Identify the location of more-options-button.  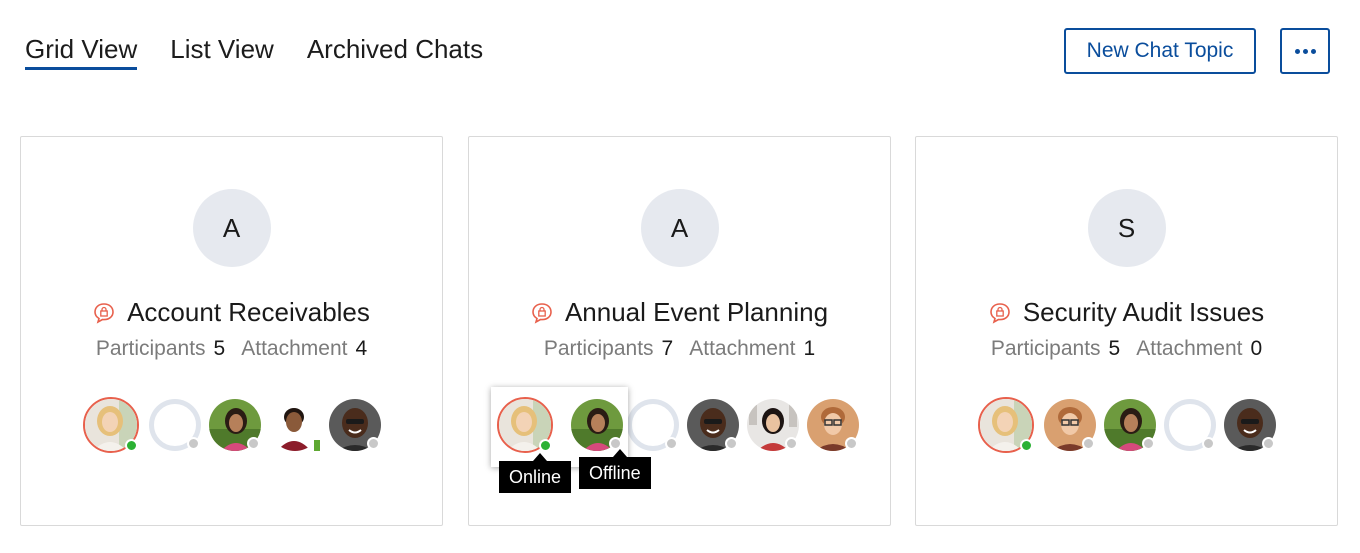
(1305, 51).